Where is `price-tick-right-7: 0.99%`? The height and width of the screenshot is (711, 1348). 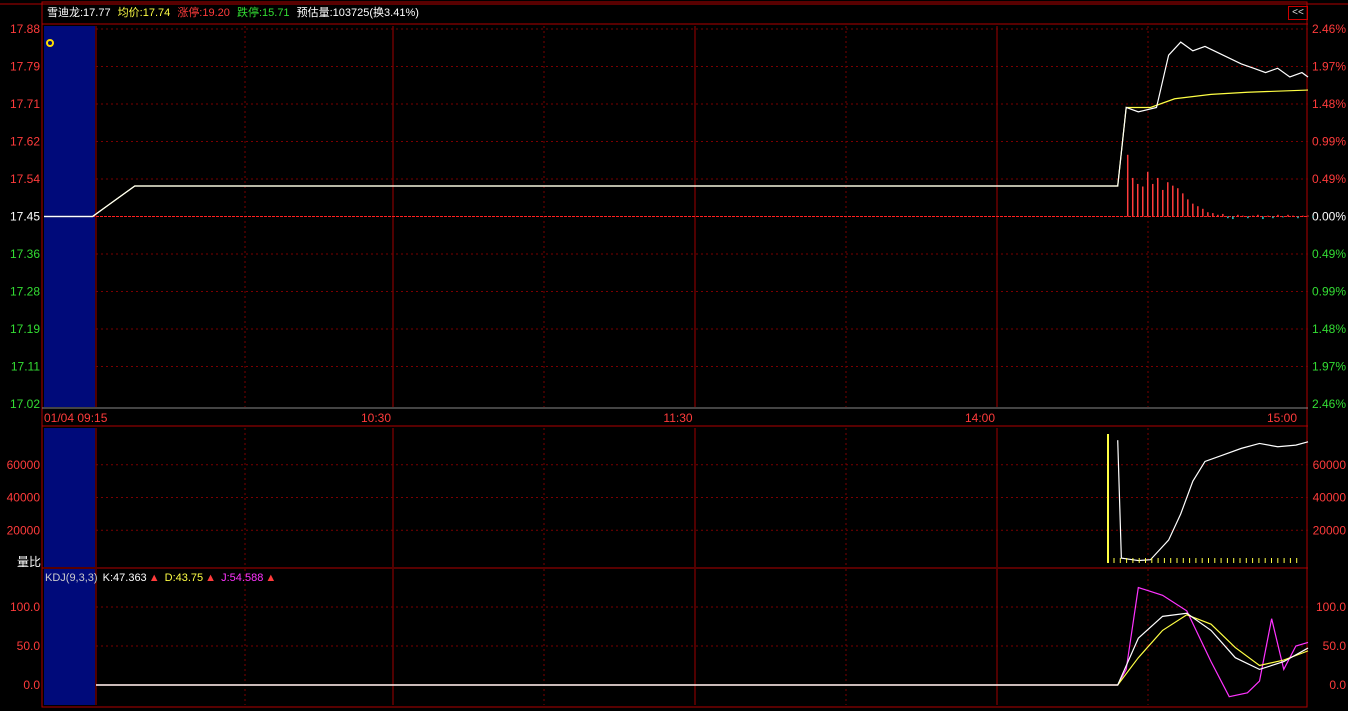
price-tick-right-7: 0.99% is located at coordinates (1329, 292).